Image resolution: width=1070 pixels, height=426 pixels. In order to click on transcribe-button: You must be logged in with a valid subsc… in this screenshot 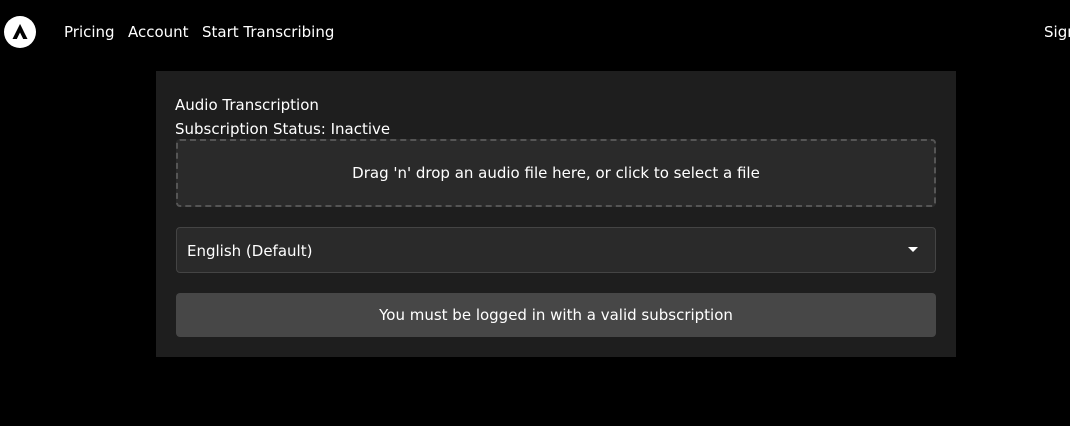, I will do `click(556, 315)`.